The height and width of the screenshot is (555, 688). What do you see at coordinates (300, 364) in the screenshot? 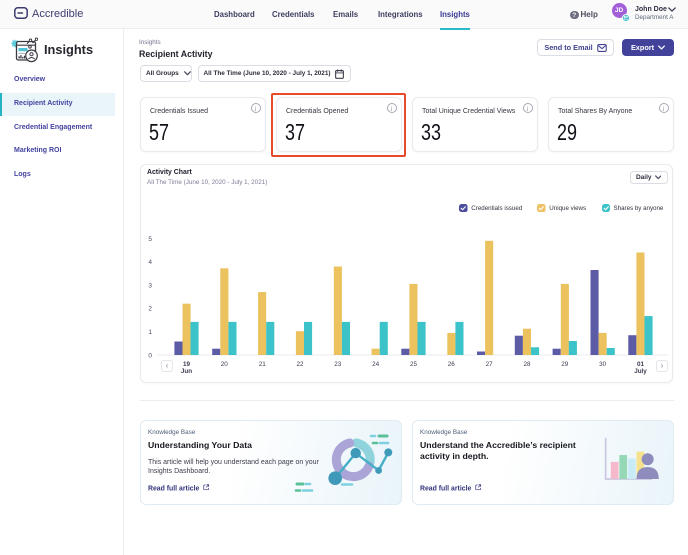
I see `svg-text: 22` at bounding box center [300, 364].